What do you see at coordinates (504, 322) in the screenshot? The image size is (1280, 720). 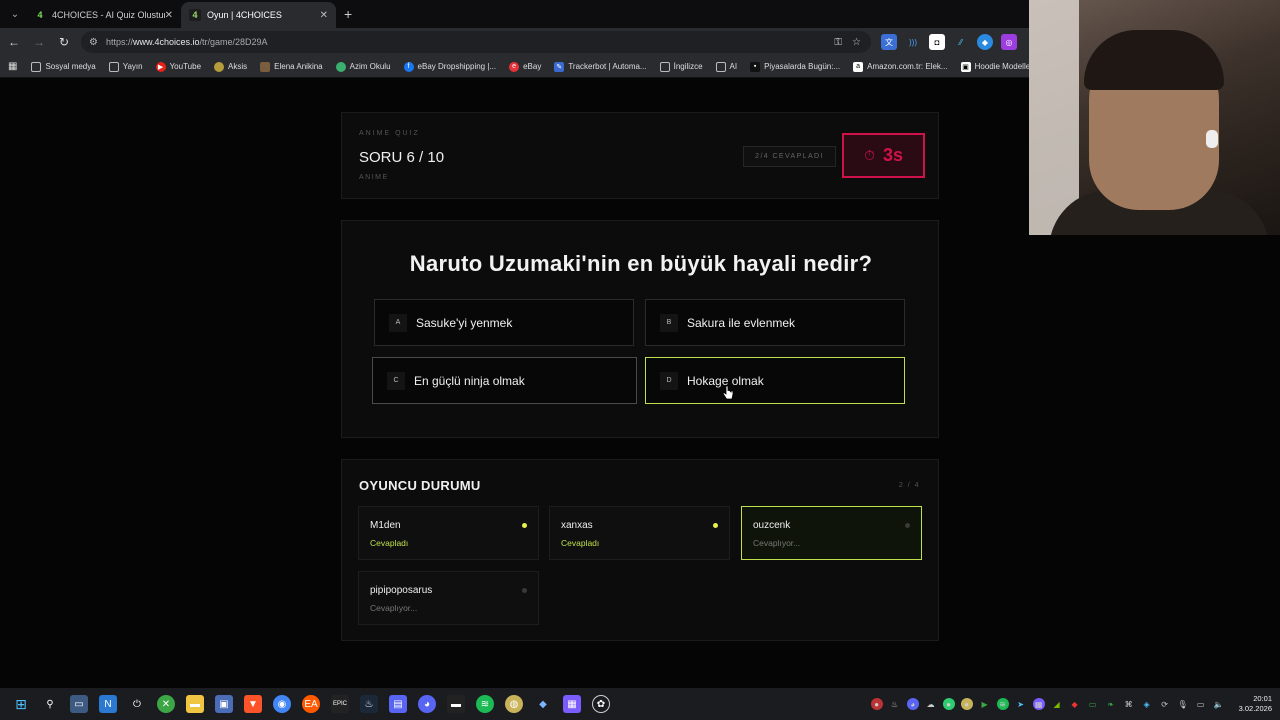 I see `answer-option-a: A Sasuke'yi yenmek` at bounding box center [504, 322].